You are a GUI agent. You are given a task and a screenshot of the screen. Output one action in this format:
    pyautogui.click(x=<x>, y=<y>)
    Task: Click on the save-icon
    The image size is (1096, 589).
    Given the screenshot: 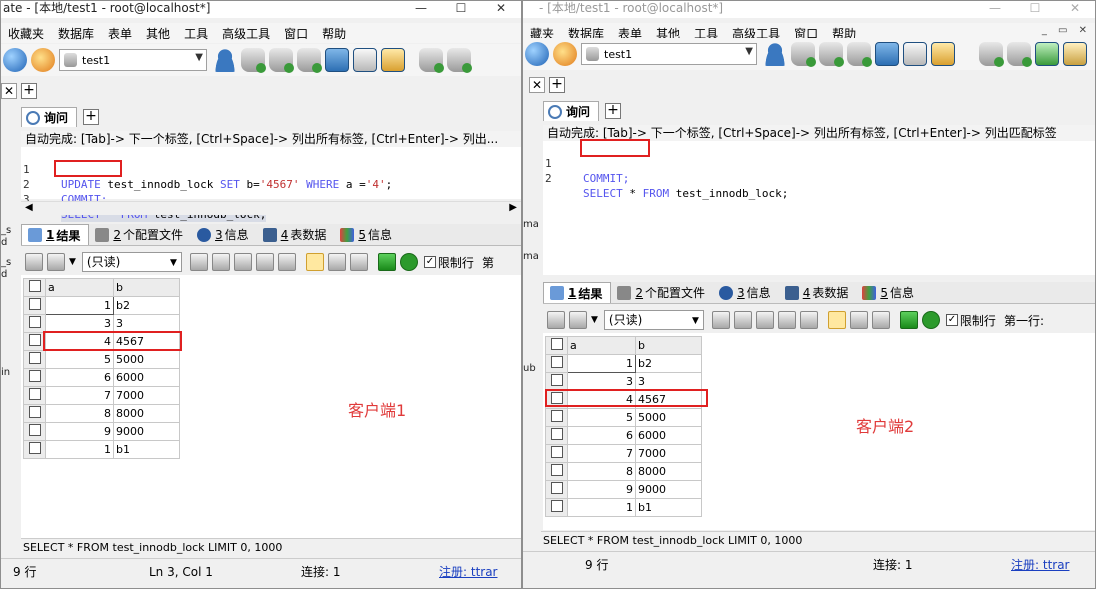 What is the action you would take?
    pyautogui.click(x=764, y=320)
    